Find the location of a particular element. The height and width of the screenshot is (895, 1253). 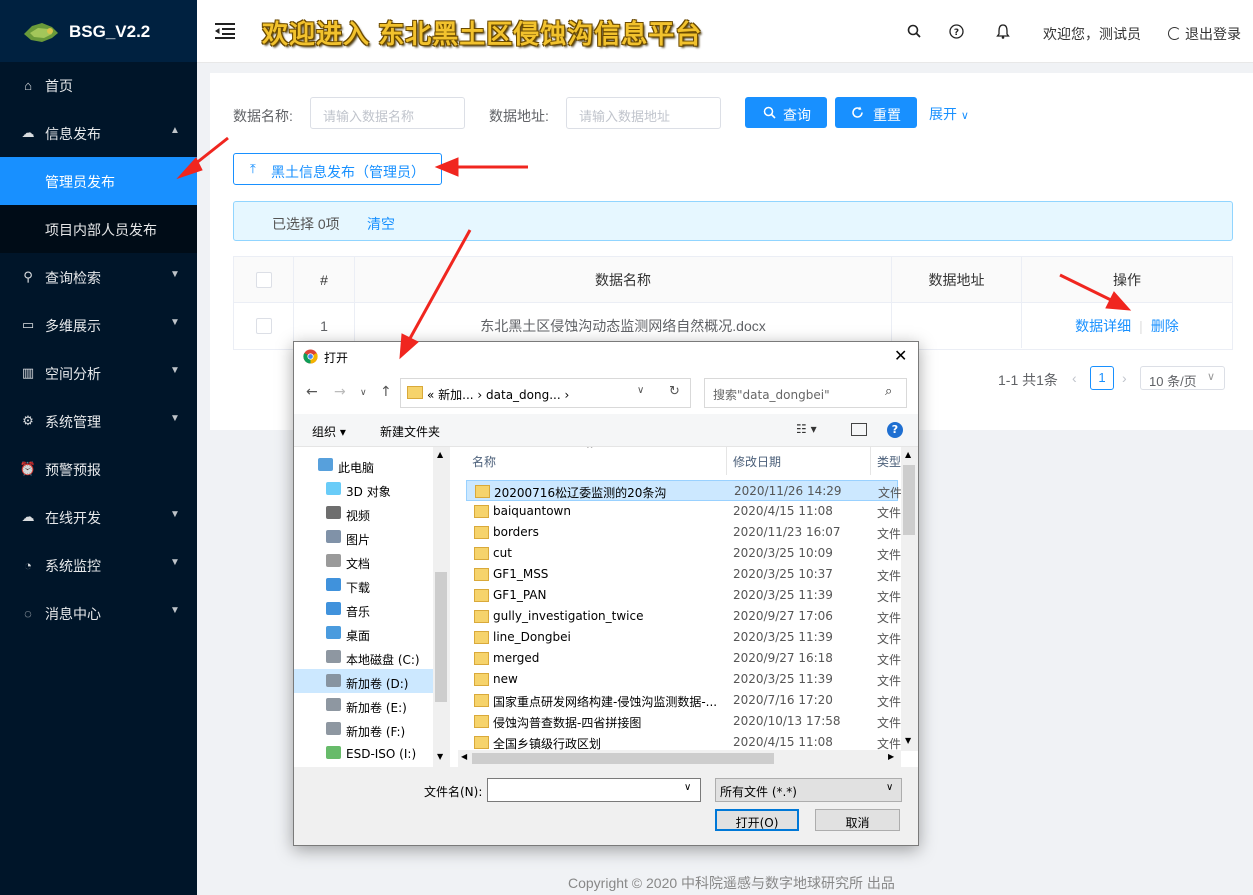

filetype-select: 所有文件 (*.*) ∨ is located at coordinates (808, 790).